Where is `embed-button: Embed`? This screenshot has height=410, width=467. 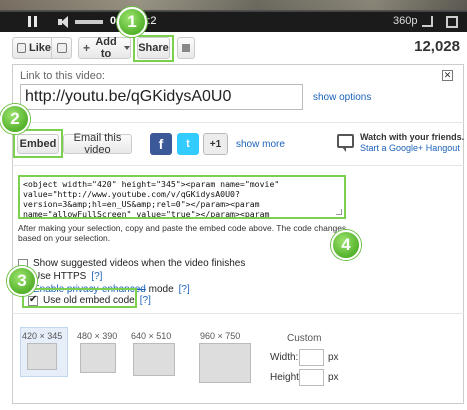 embed-button: Embed is located at coordinates (38, 144).